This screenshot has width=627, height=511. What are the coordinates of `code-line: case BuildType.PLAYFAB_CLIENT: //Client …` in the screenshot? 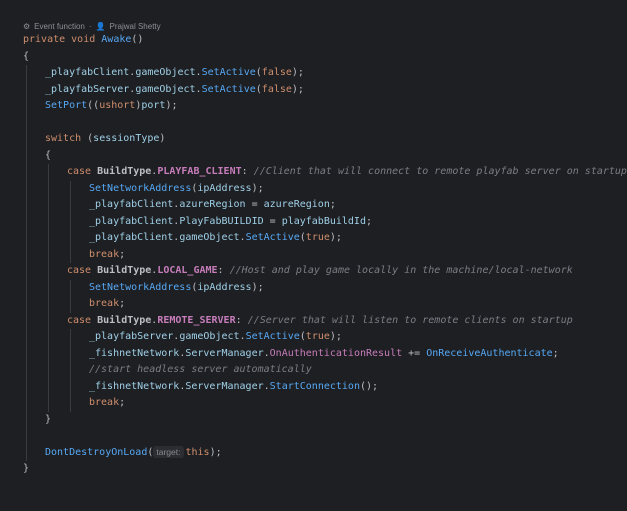 It's located at (313, 172).